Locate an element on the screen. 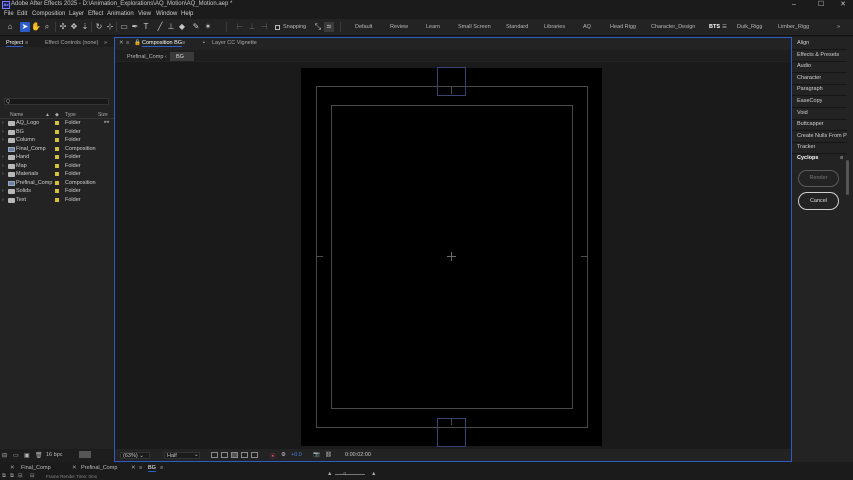  timeline-tab-bg: BG is located at coordinates (152, 468).